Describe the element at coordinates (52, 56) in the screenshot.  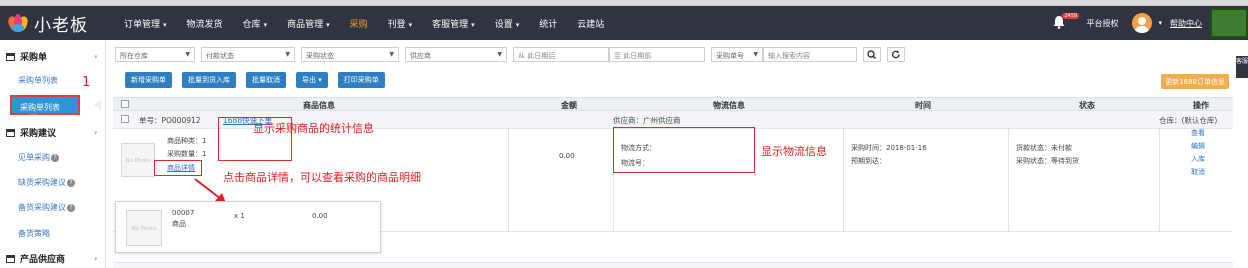
I see `sidebar-group-purchase-order: 采购单 ▾` at that location.